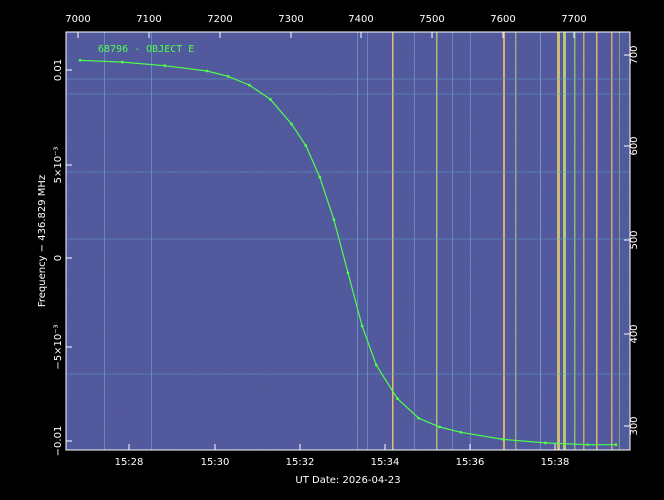  Describe the element at coordinates (325, 19) in the screenshot. I see `top-axis: 7000 7100 7200 7300 7400 7500 7600 7700` at that location.